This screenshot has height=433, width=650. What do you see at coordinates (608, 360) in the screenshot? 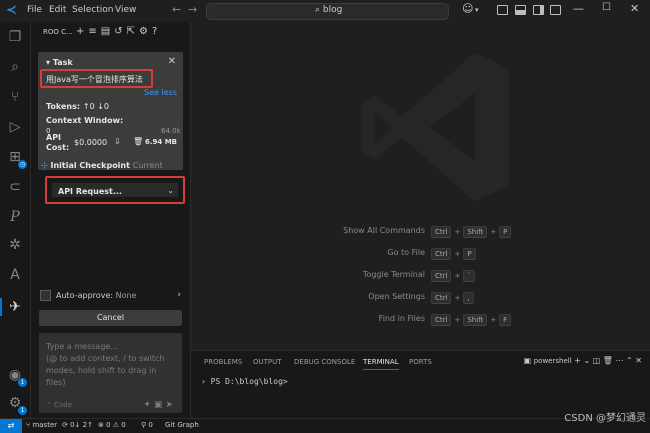
I see `kill-terminal-icon: 🗑` at bounding box center [608, 360].